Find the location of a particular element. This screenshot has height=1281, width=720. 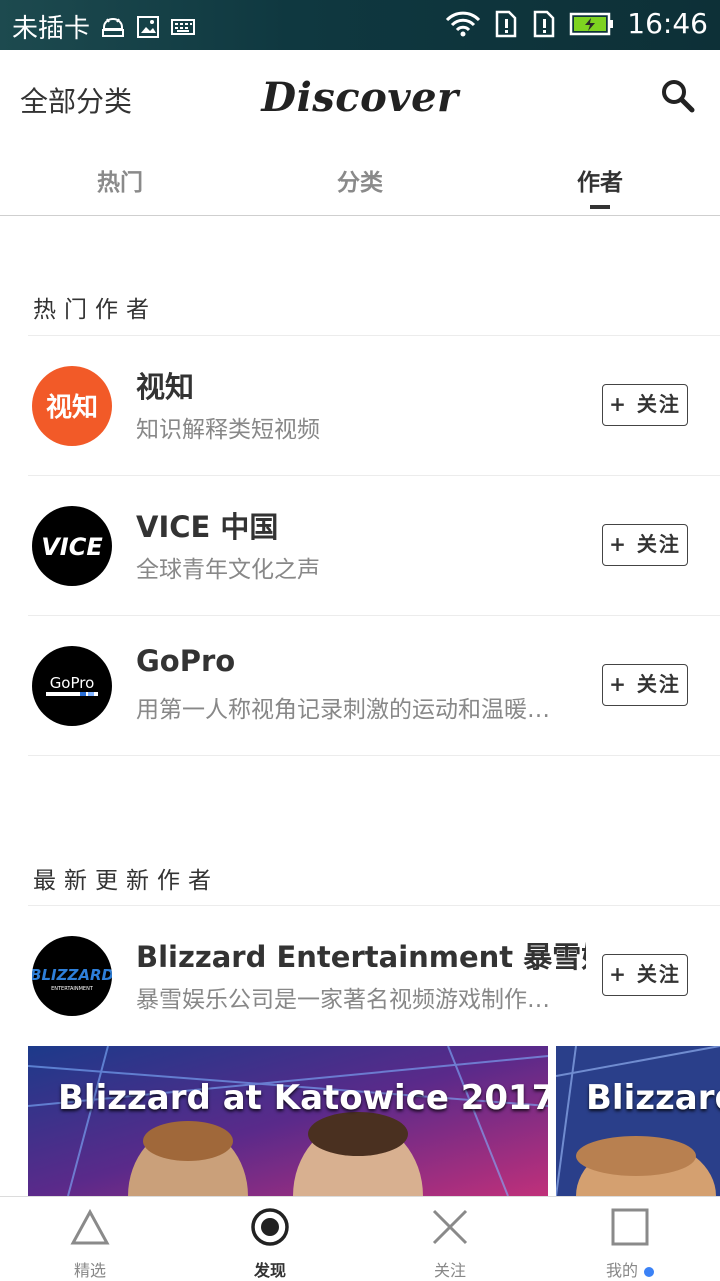

nav-label-wrap: 我的 is located at coordinates (630, 1269).